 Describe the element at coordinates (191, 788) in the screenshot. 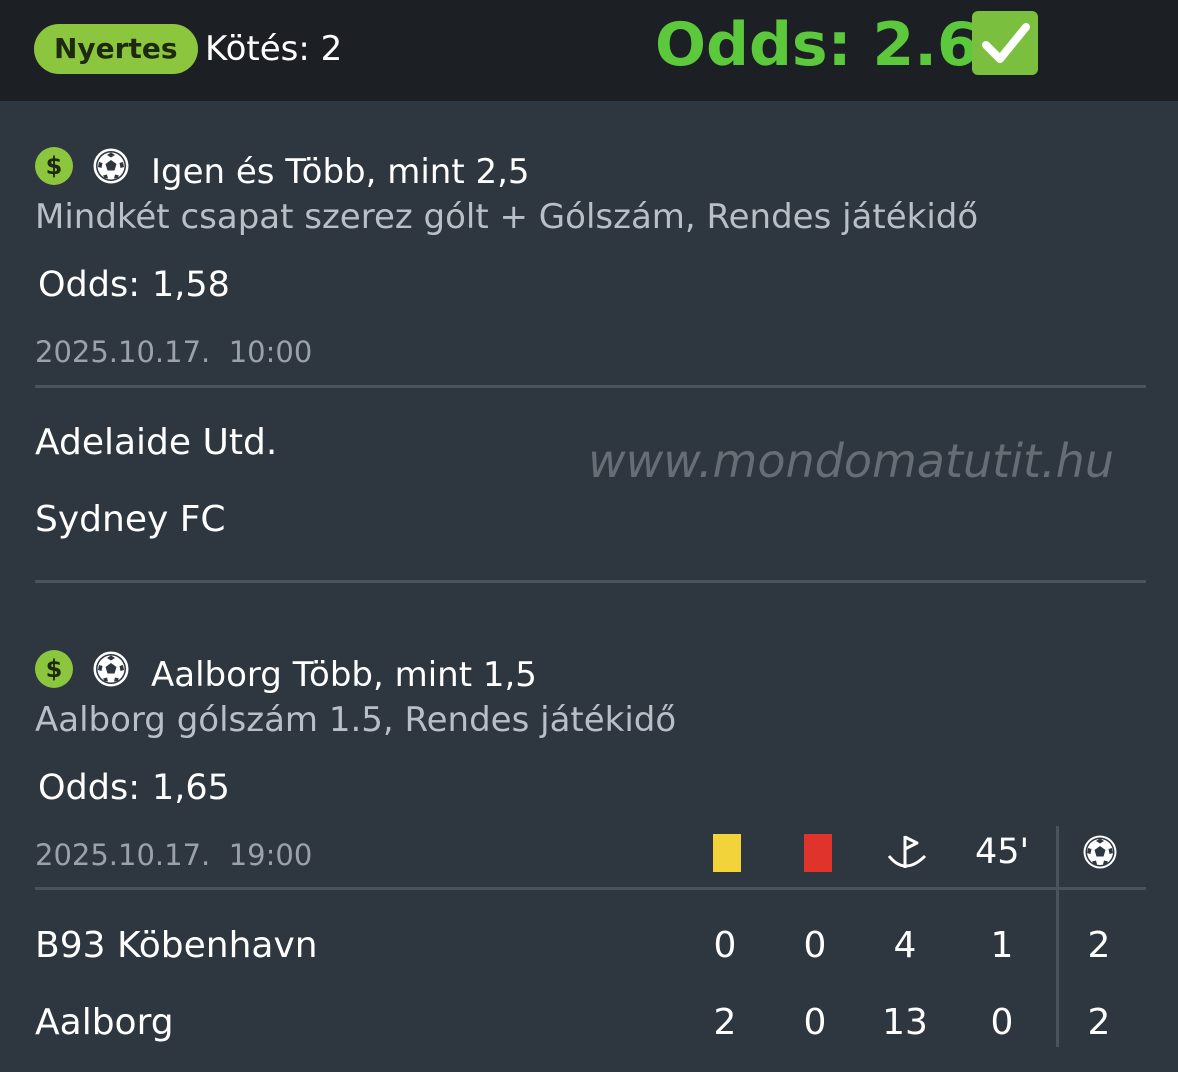

I see `odds-value: 1,65` at that location.